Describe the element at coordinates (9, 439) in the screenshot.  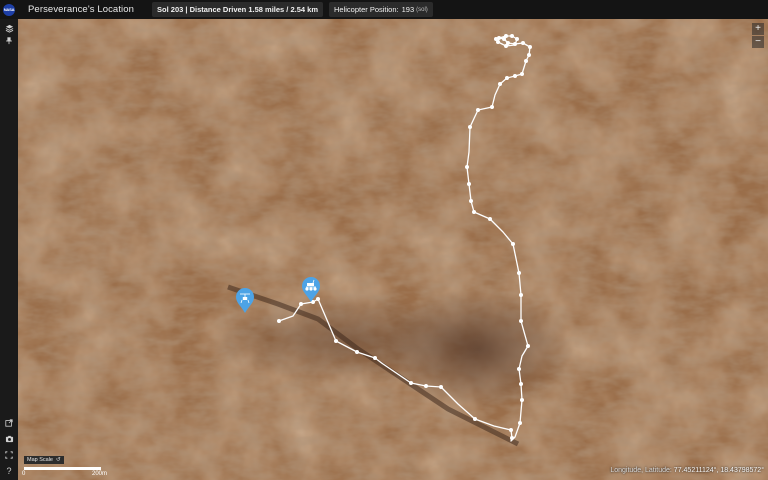
I see `camera-icon` at that location.